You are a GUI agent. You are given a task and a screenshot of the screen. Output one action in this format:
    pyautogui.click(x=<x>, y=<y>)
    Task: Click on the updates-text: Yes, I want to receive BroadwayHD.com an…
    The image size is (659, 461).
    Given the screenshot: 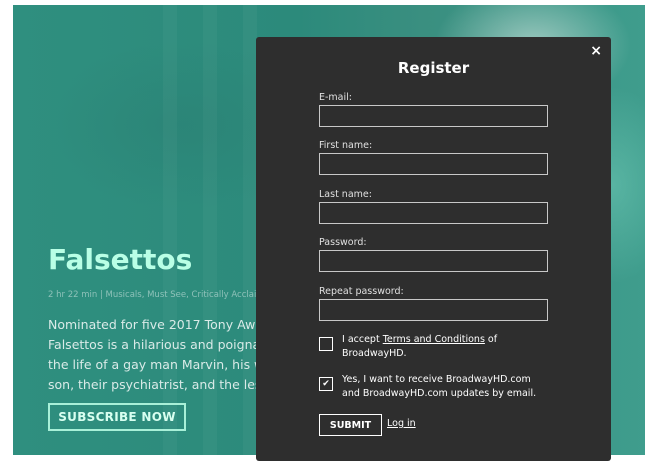 What is the action you would take?
    pyautogui.click(x=439, y=387)
    